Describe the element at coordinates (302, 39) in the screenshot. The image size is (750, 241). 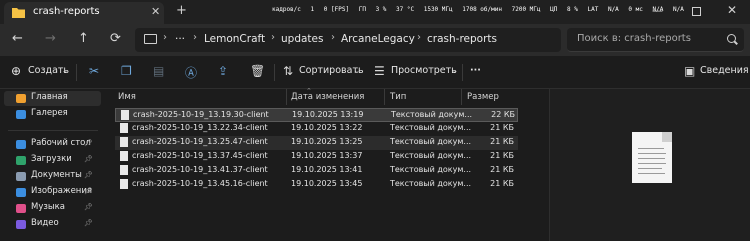
I see `breadcrumb-updates: updates` at that location.